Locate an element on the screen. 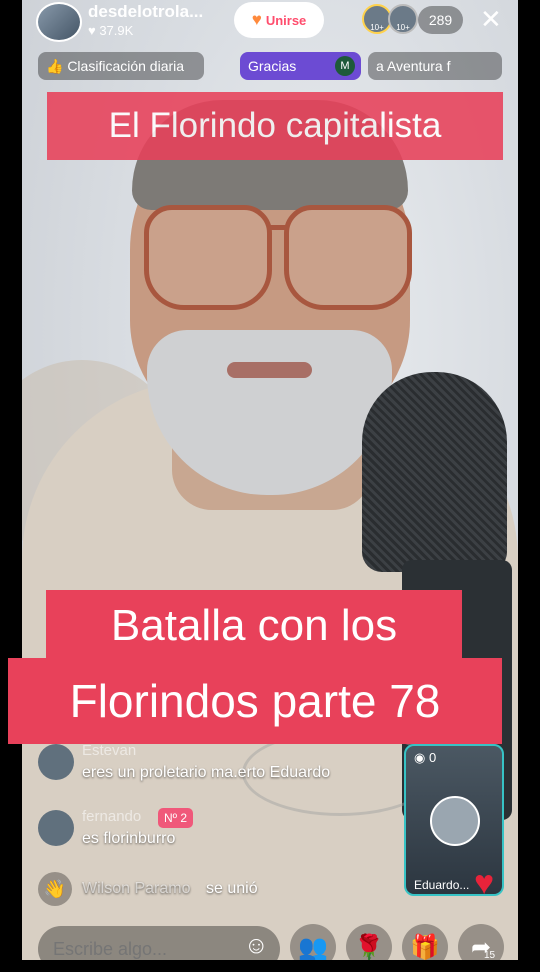 The height and width of the screenshot is (972, 540). guest-score: ◉ 0 is located at coordinates (425, 757).